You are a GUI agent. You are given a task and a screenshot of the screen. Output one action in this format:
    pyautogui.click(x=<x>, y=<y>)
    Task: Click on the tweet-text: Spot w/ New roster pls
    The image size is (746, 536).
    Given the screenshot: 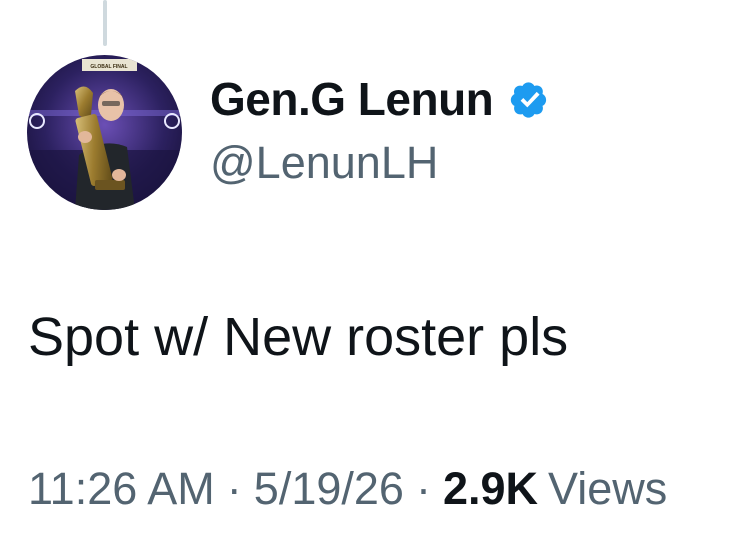 What is the action you would take?
    pyautogui.click(x=298, y=337)
    